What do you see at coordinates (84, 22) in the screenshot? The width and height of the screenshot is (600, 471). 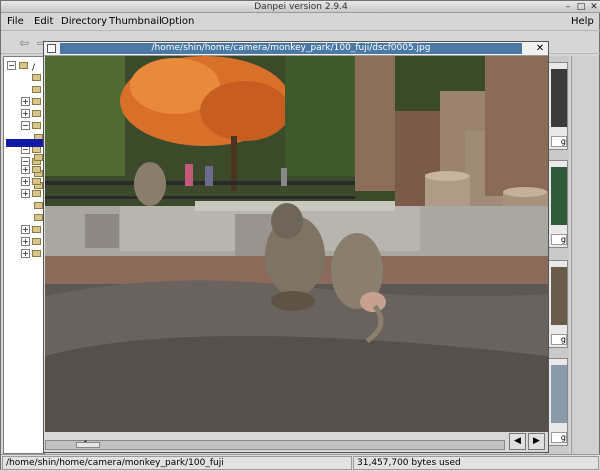 I see `menu-directory: Directory` at bounding box center [84, 22].